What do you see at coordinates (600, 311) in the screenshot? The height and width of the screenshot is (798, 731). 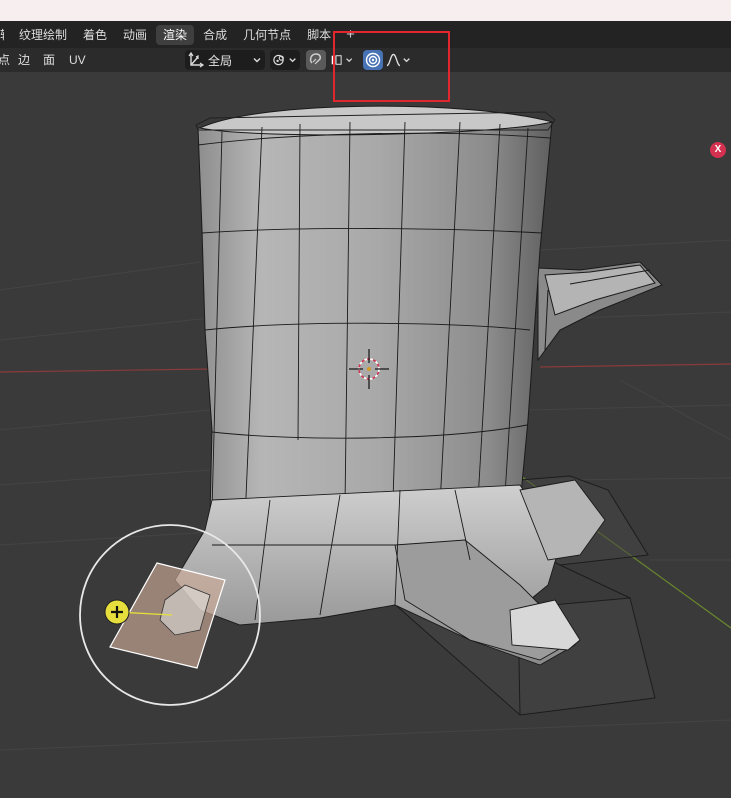 I see `branch-mesh` at bounding box center [600, 311].